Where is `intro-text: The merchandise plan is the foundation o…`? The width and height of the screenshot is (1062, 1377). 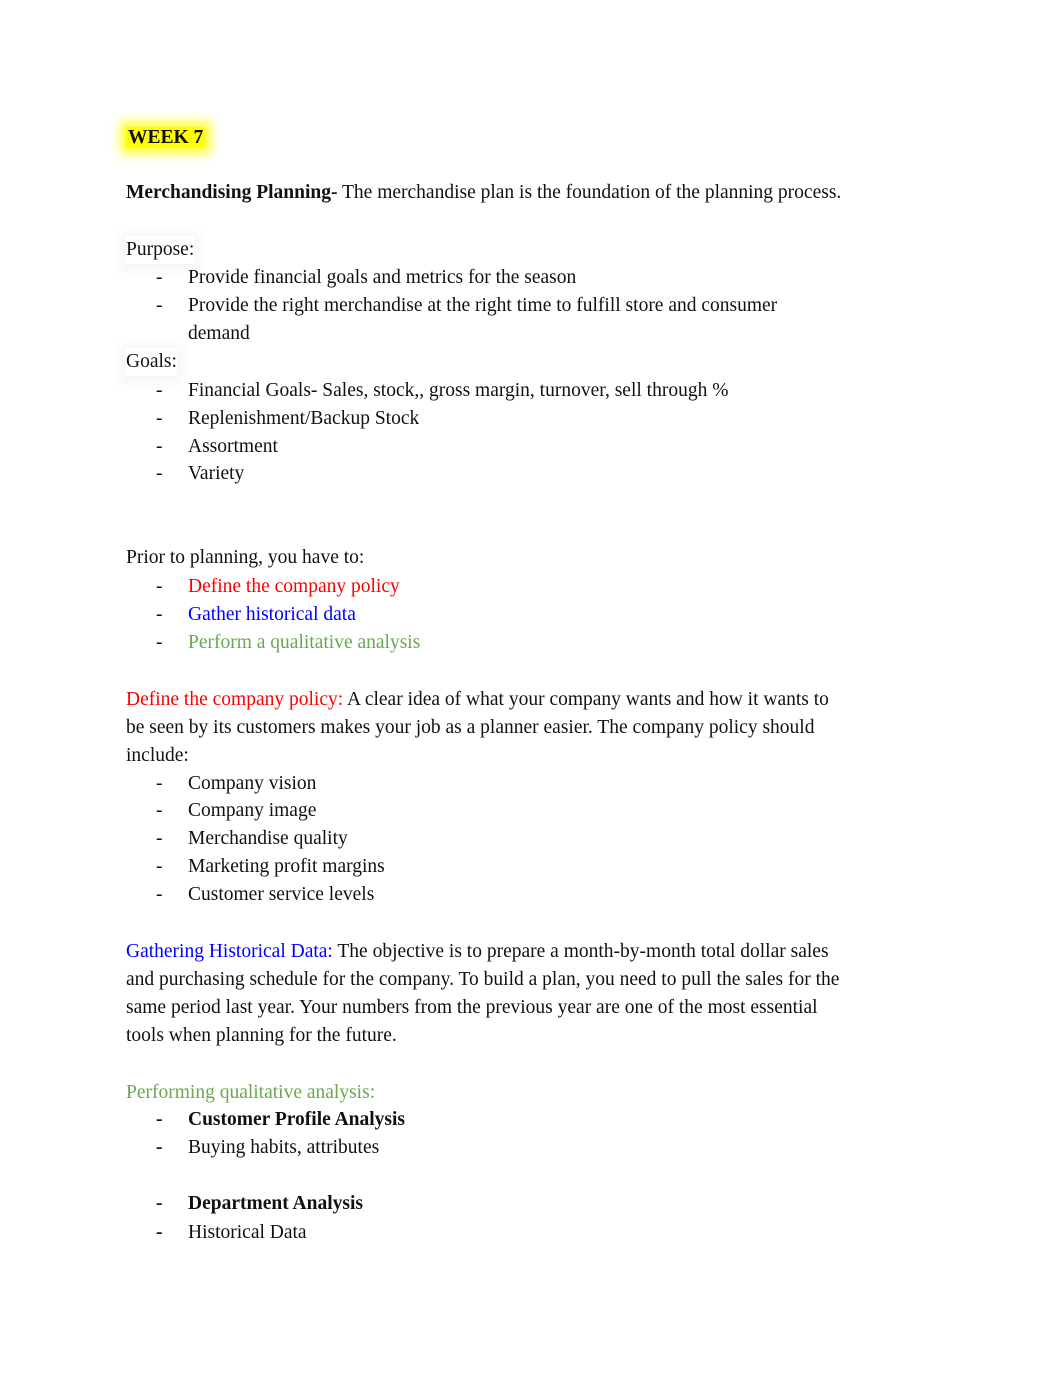 intro-text: The merchandise plan is the foundation o… is located at coordinates (589, 192).